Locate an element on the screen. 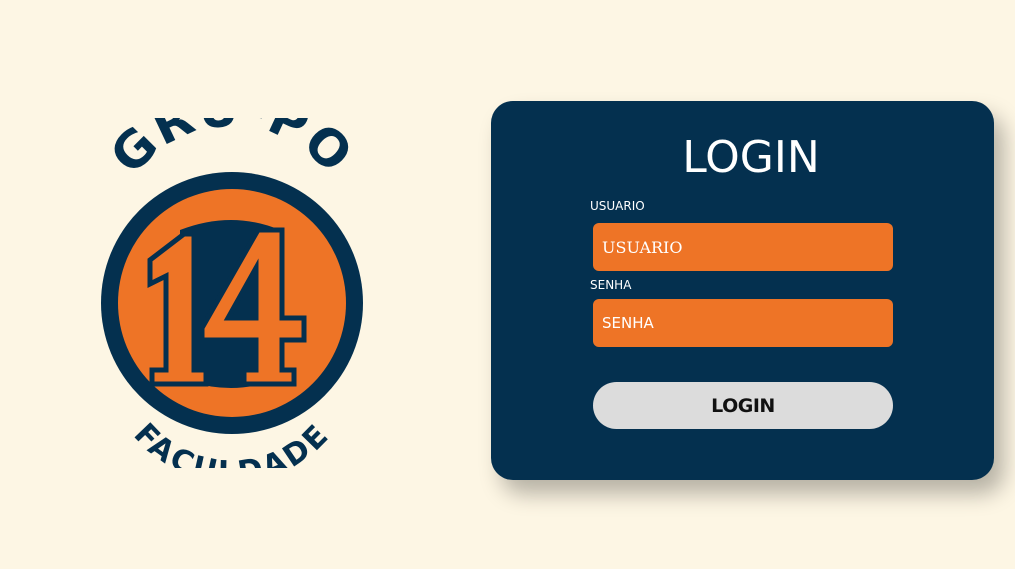  login-button: LOGIN is located at coordinates (743, 405).